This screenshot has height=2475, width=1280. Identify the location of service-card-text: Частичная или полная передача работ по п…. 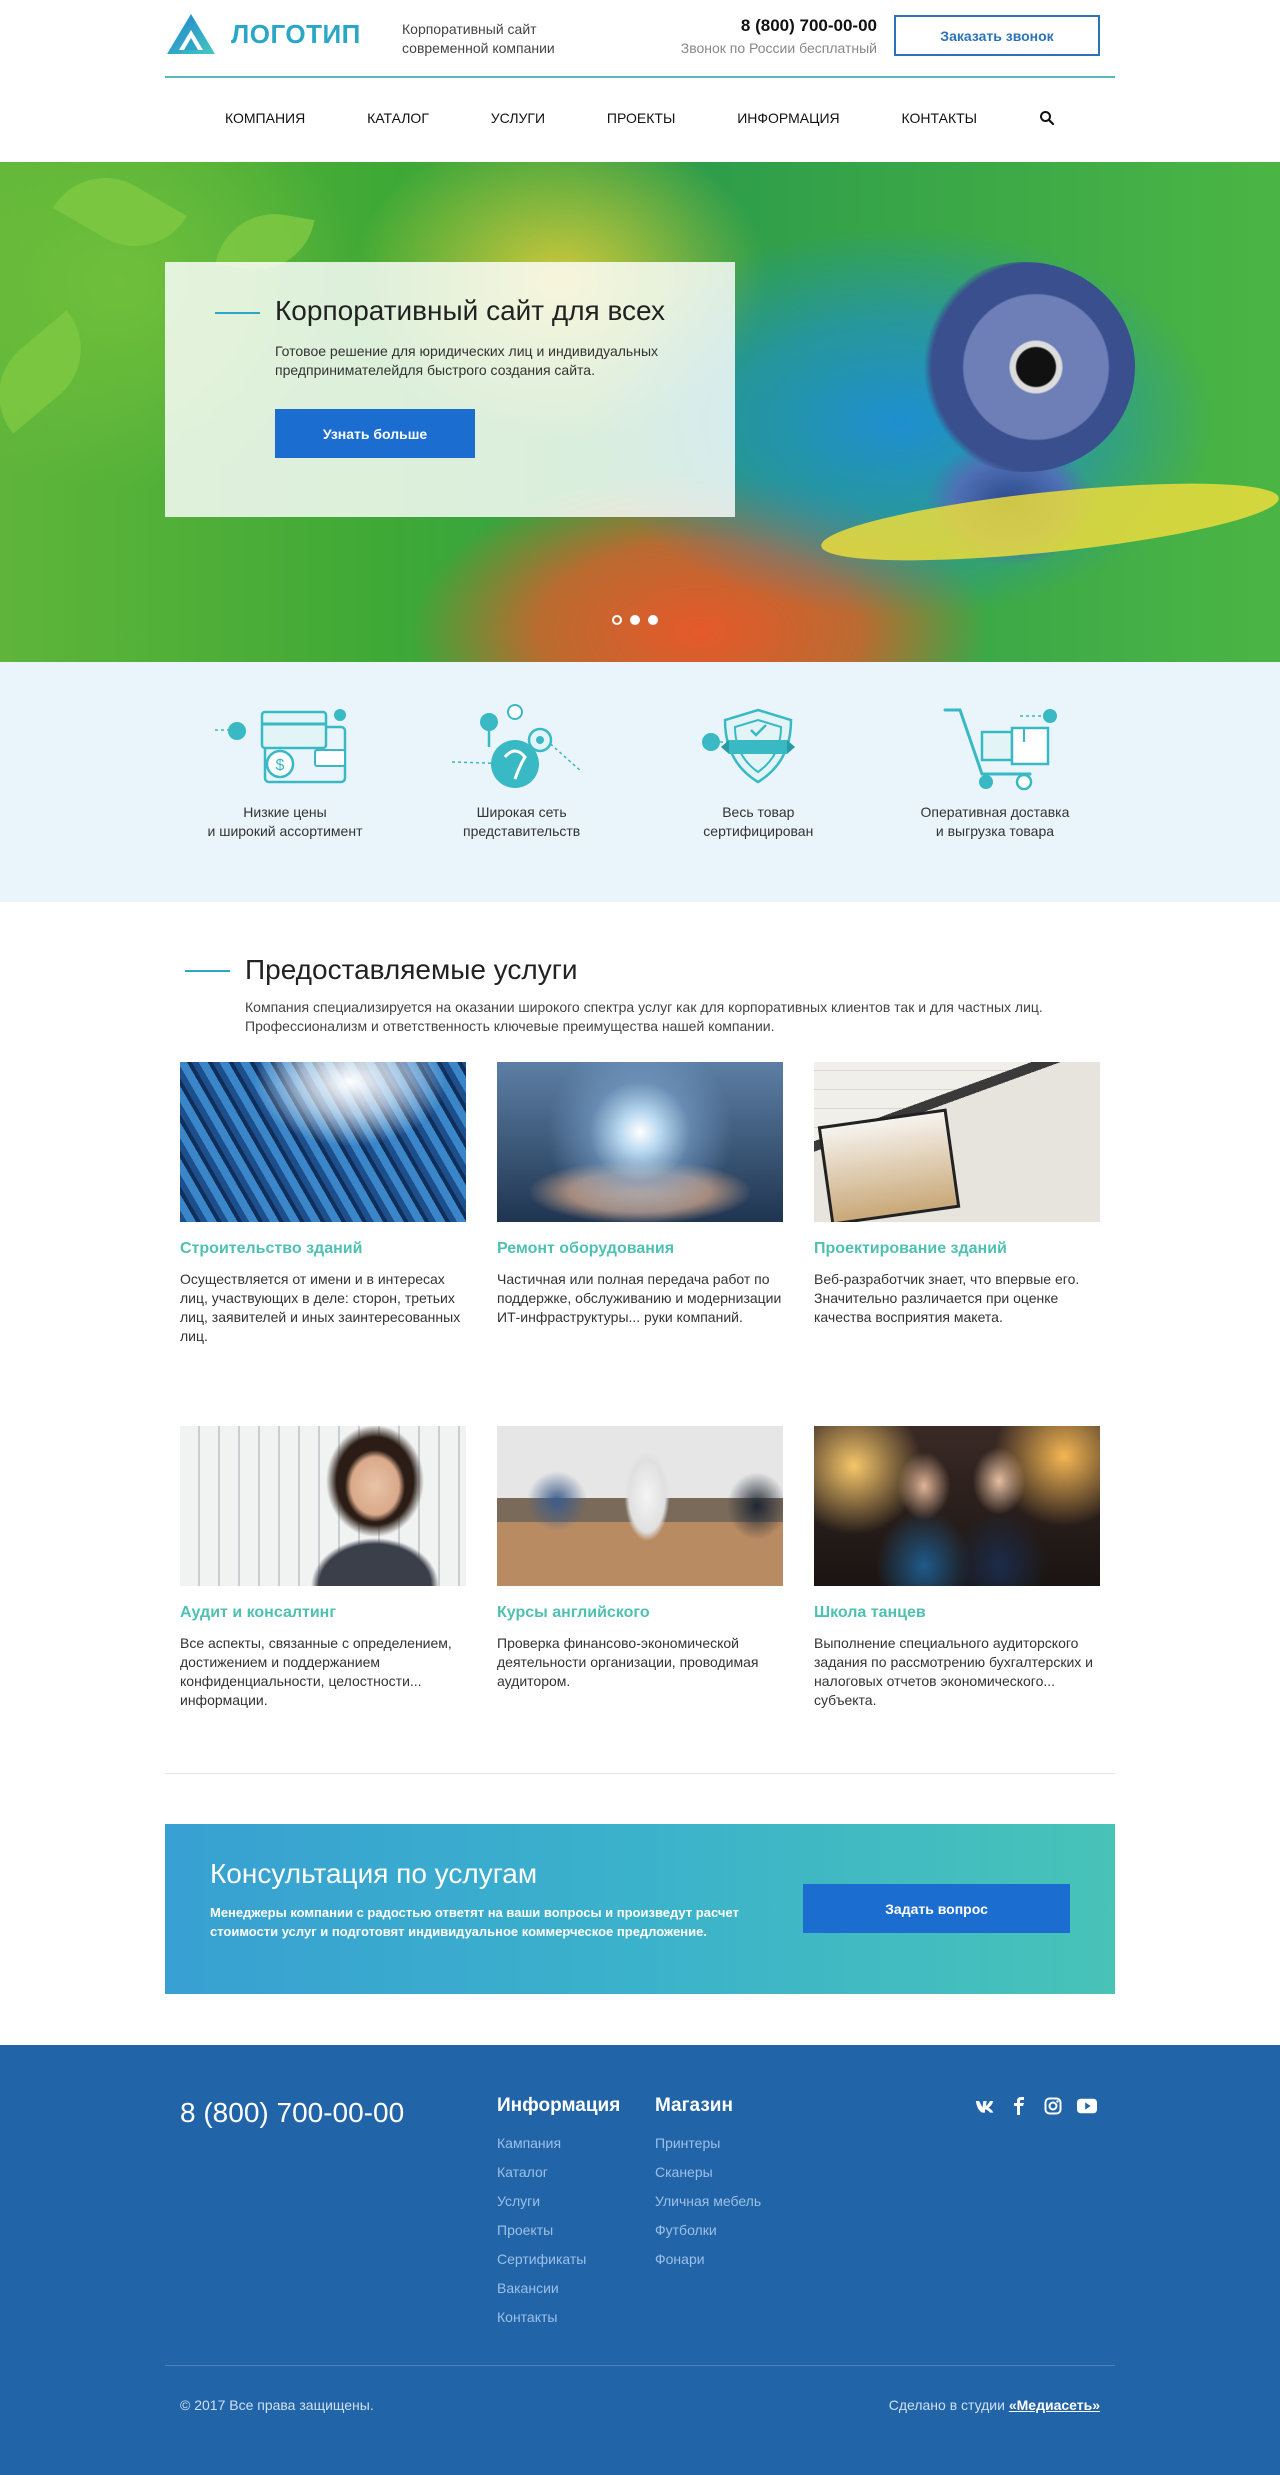
(639, 1298).